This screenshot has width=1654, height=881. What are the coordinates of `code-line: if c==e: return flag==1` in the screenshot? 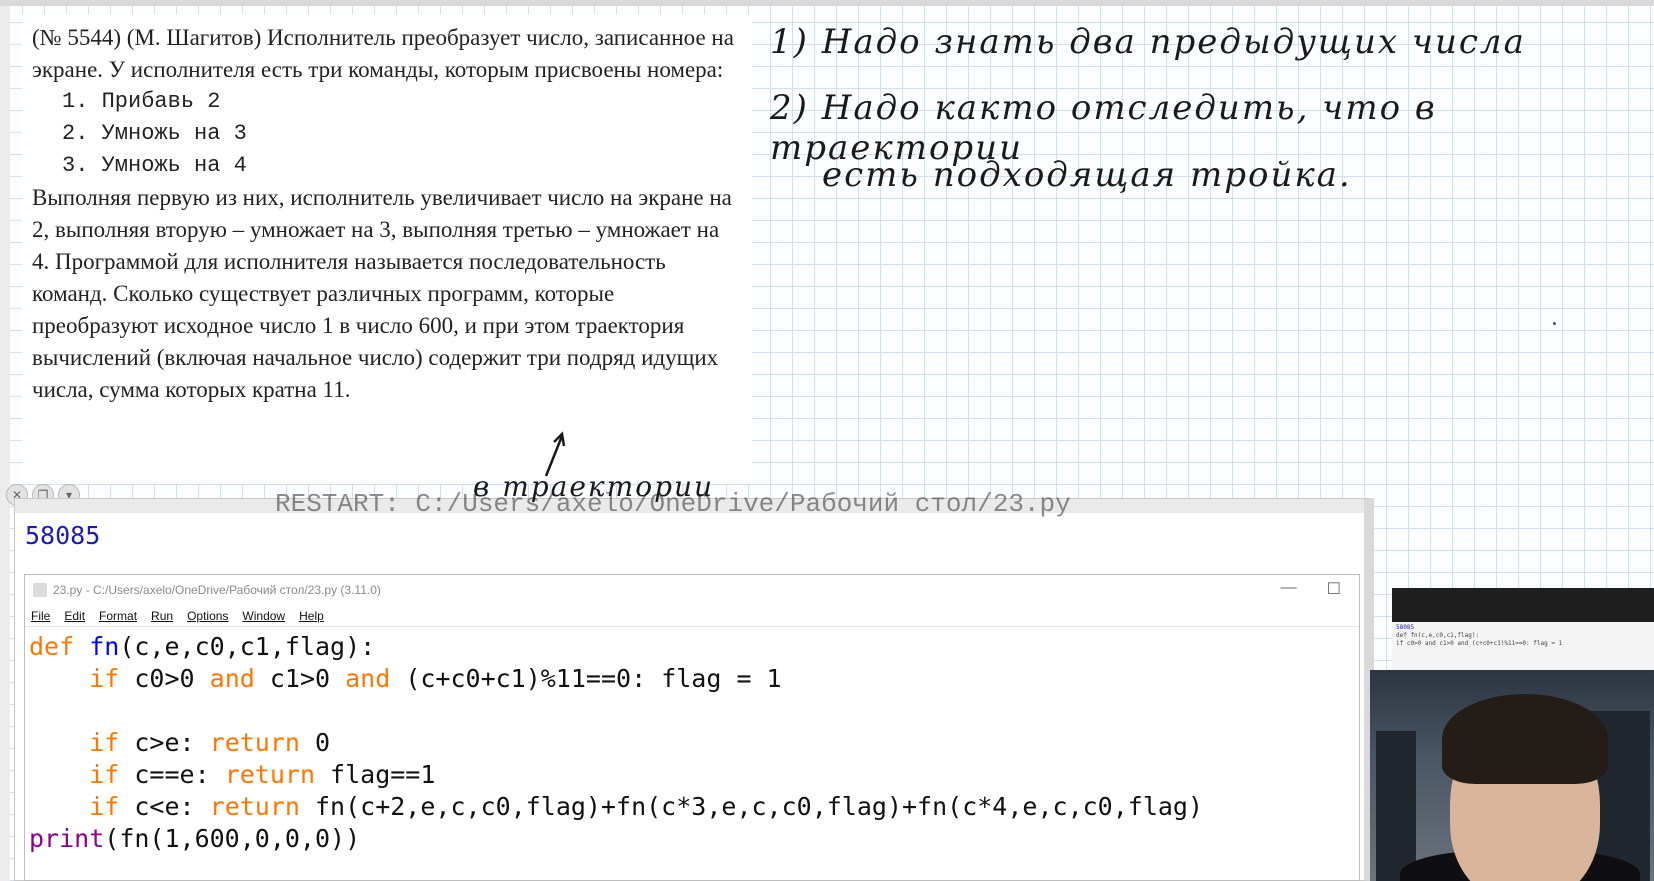 It's located at (232, 774).